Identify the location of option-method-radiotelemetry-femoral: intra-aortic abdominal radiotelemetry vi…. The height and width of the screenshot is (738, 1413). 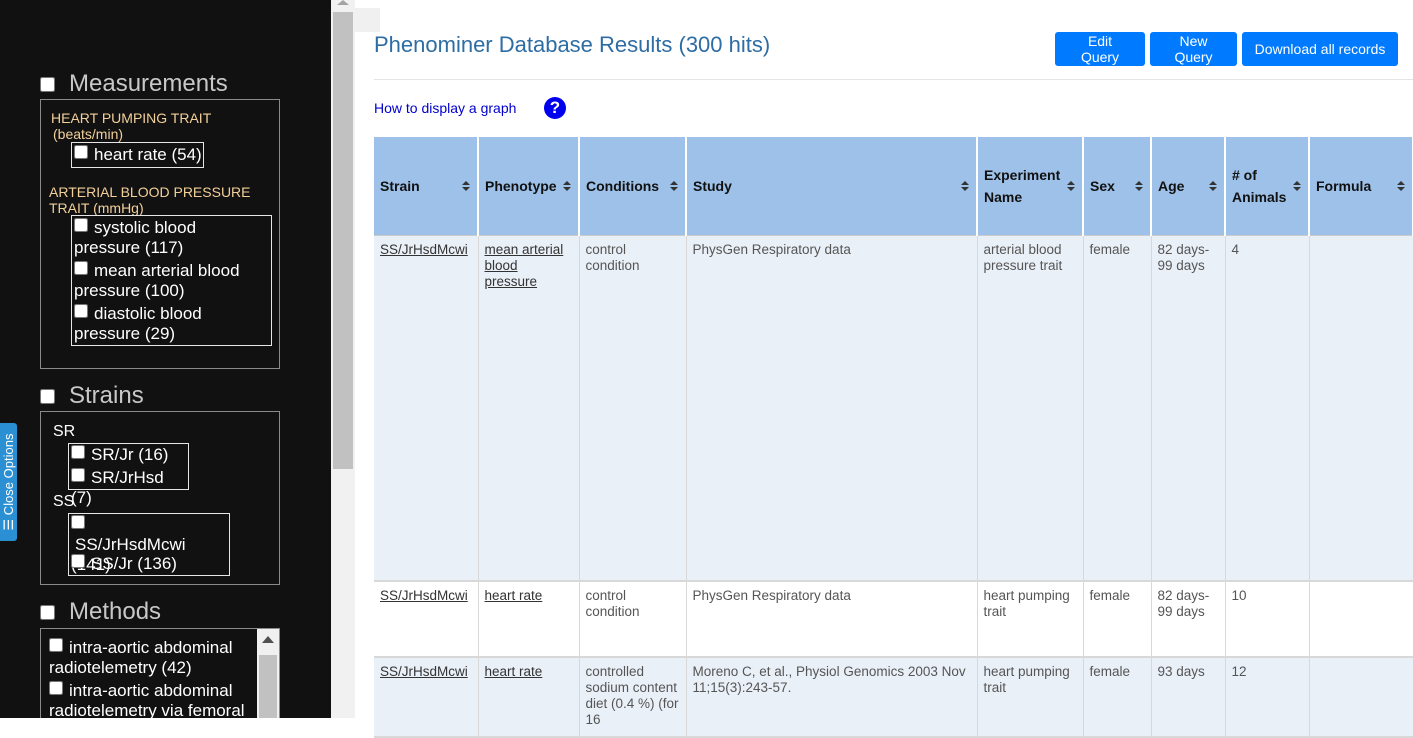
(151, 699).